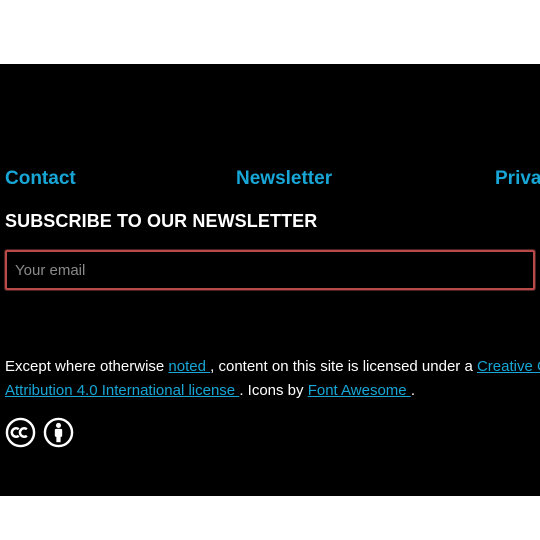 The image size is (540, 540). I want to click on license-icons, so click(39, 432).